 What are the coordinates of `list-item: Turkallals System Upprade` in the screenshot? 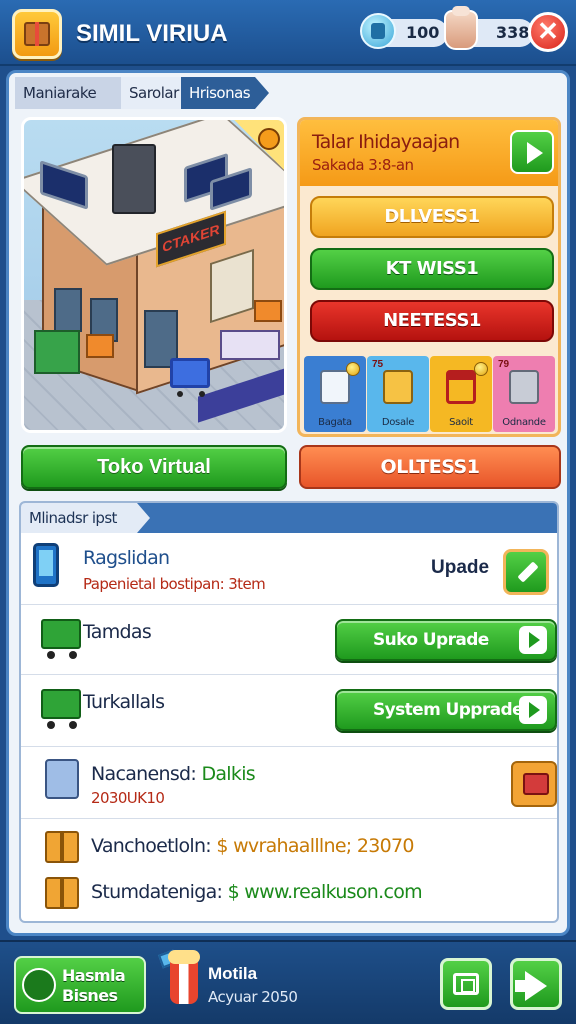 It's located at (289, 711).